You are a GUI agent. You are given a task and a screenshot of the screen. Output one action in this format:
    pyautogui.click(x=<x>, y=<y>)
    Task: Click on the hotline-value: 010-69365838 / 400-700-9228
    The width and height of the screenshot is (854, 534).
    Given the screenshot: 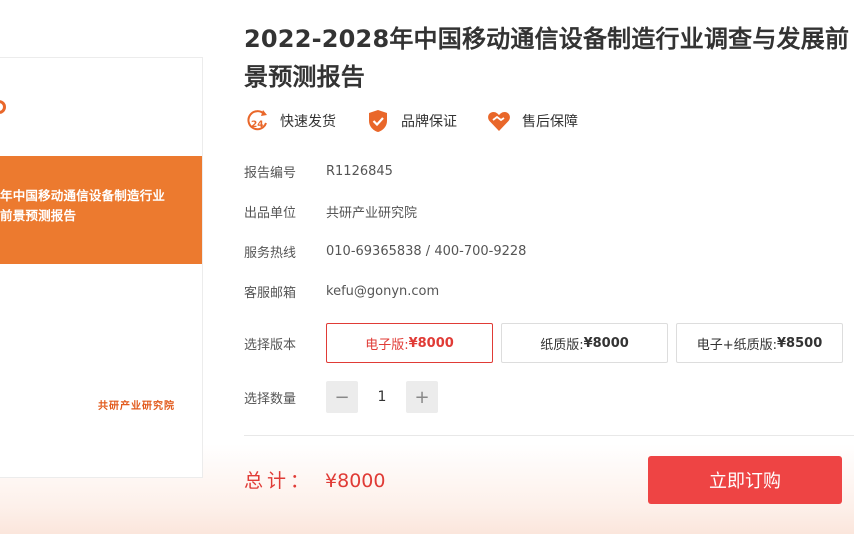 What is the action you would take?
    pyautogui.click(x=426, y=251)
    